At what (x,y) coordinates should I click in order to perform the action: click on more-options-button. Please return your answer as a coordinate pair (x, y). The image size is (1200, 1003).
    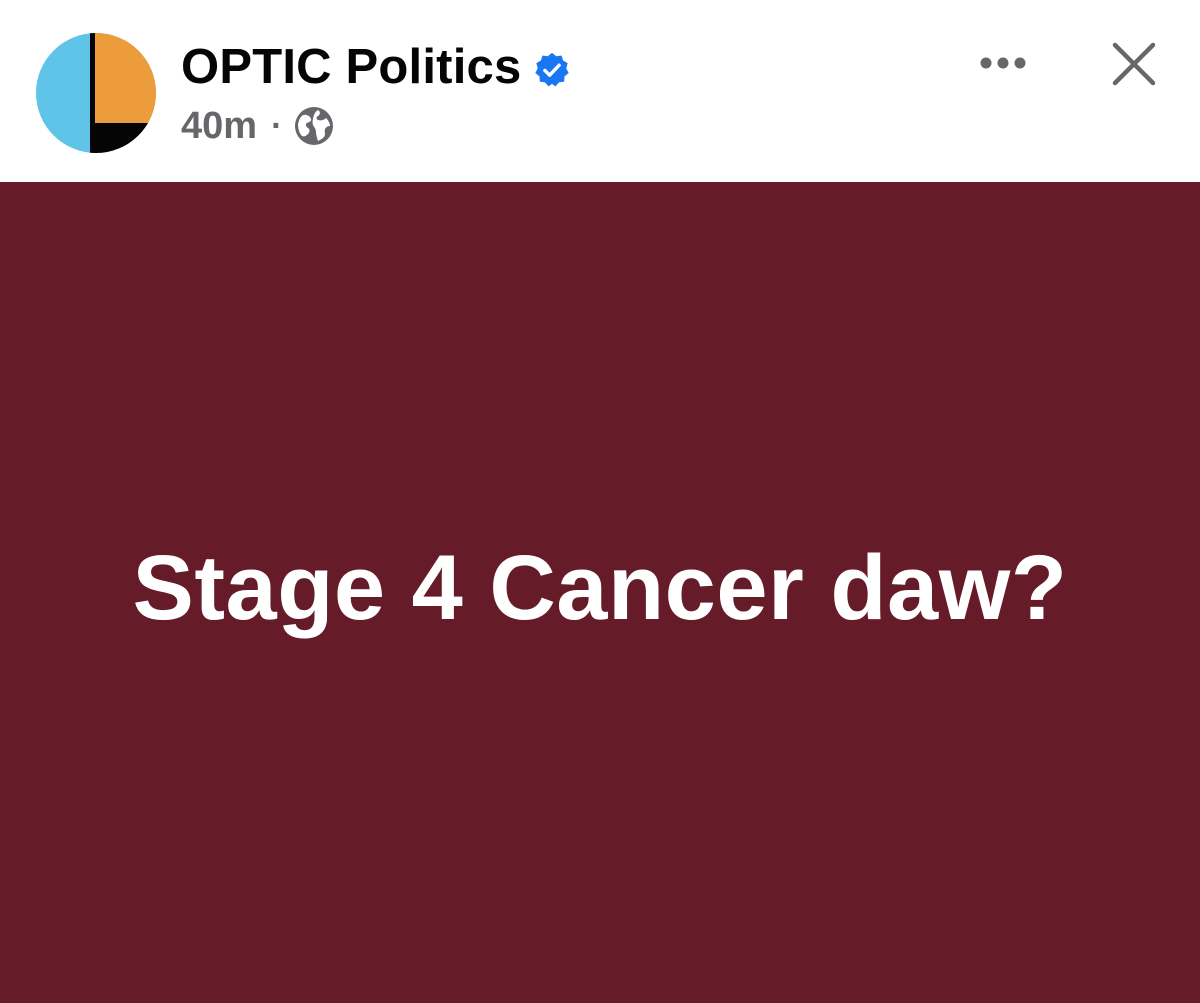
    Looking at the image, I should click on (1003, 63).